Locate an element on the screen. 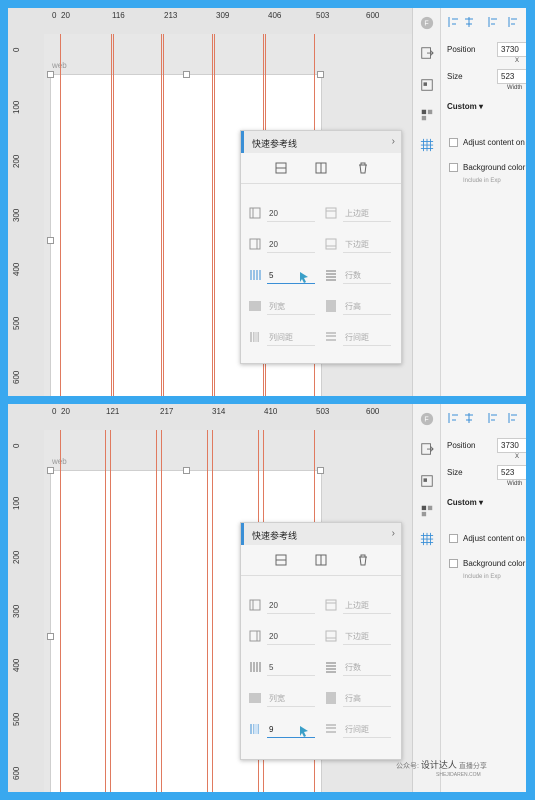 This screenshot has height=800, width=535. ruler-tick: 500 is located at coordinates (16, 719).